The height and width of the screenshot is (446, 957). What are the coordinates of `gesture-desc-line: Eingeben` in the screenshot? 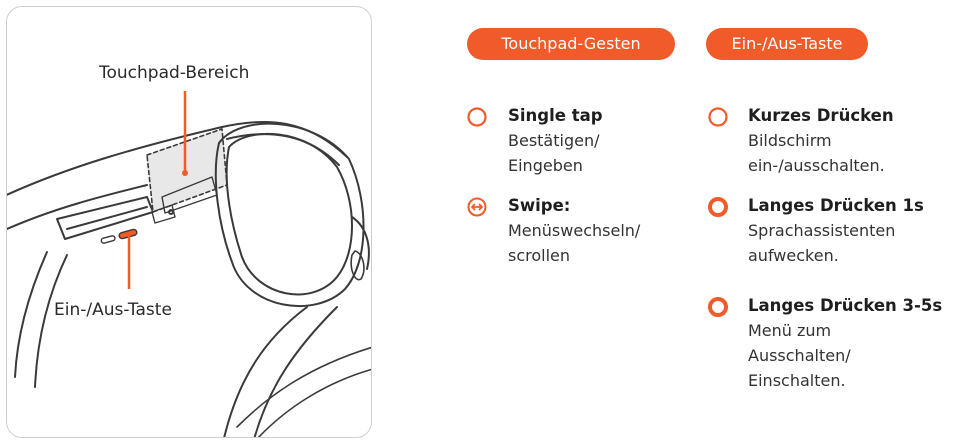 It's located at (545, 165).